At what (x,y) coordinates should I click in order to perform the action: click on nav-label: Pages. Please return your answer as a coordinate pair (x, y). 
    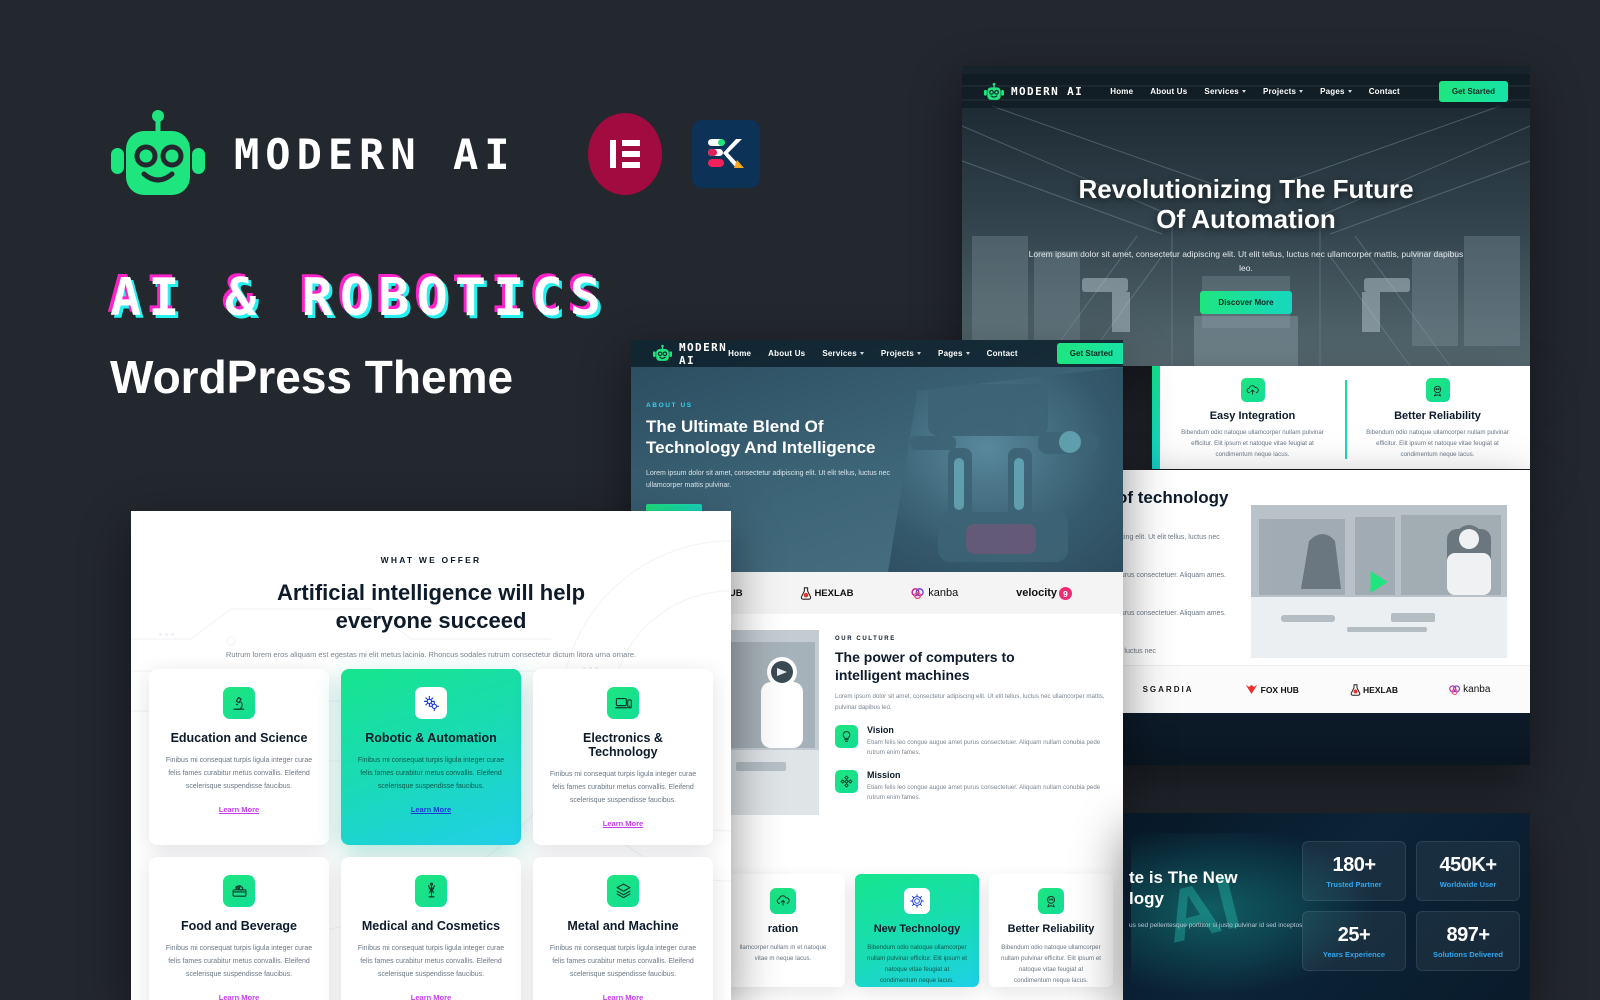
    Looking at the image, I should click on (1332, 91).